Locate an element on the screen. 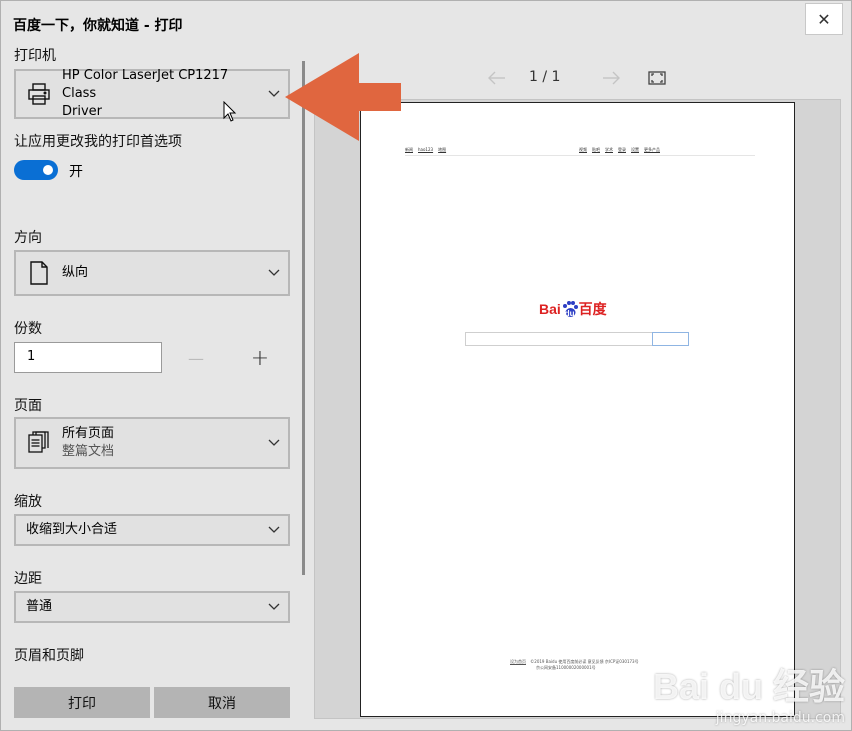  preview-link: 更多产品 is located at coordinates (652, 149).